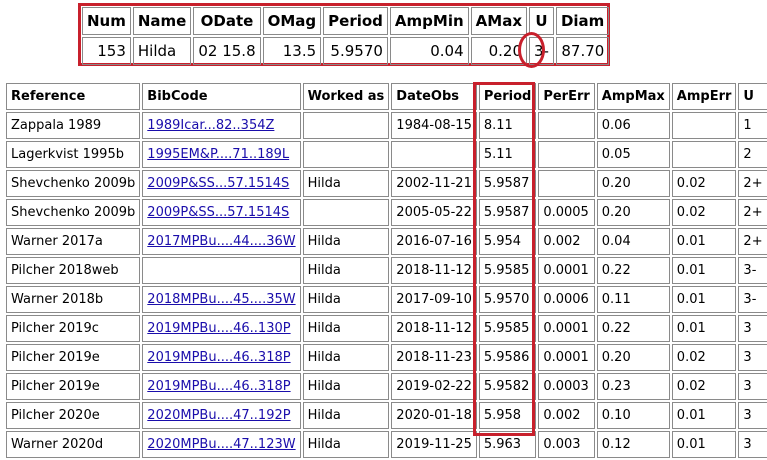  Describe the element at coordinates (106, 21) in the screenshot. I see `summary-header-num: Num` at that location.